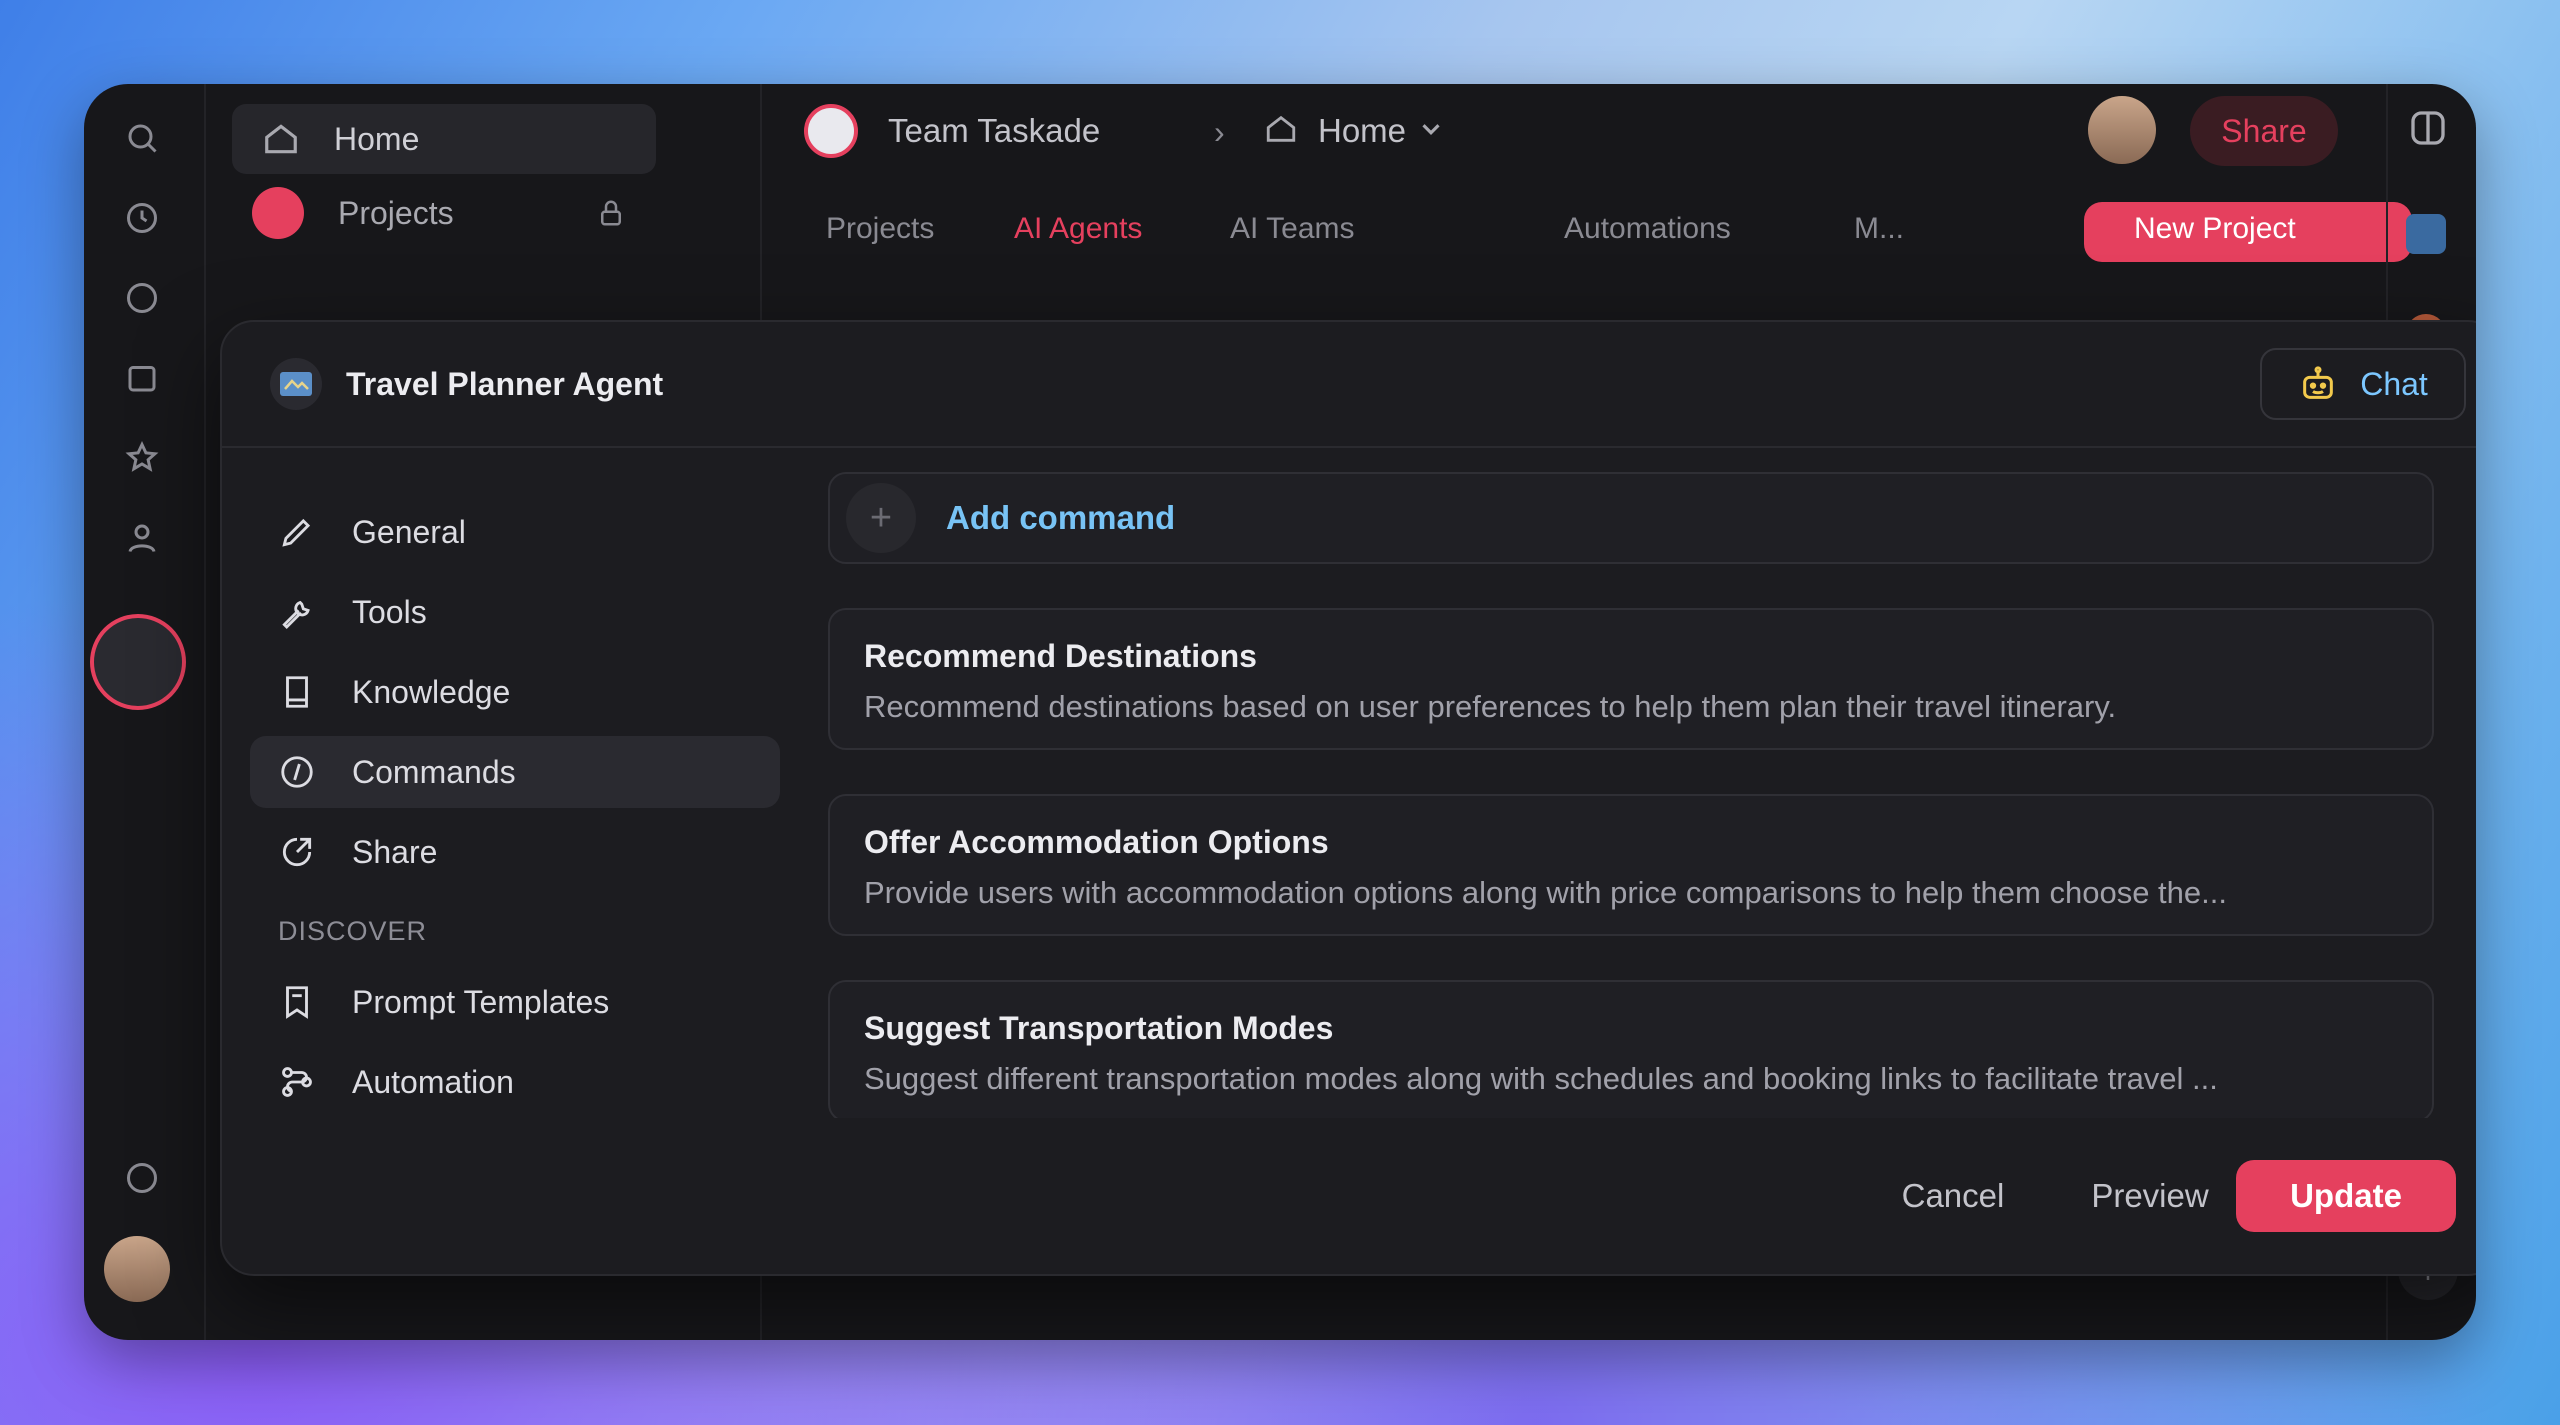  I want to click on nav-item-automation: Automation, so click(515, 1082).